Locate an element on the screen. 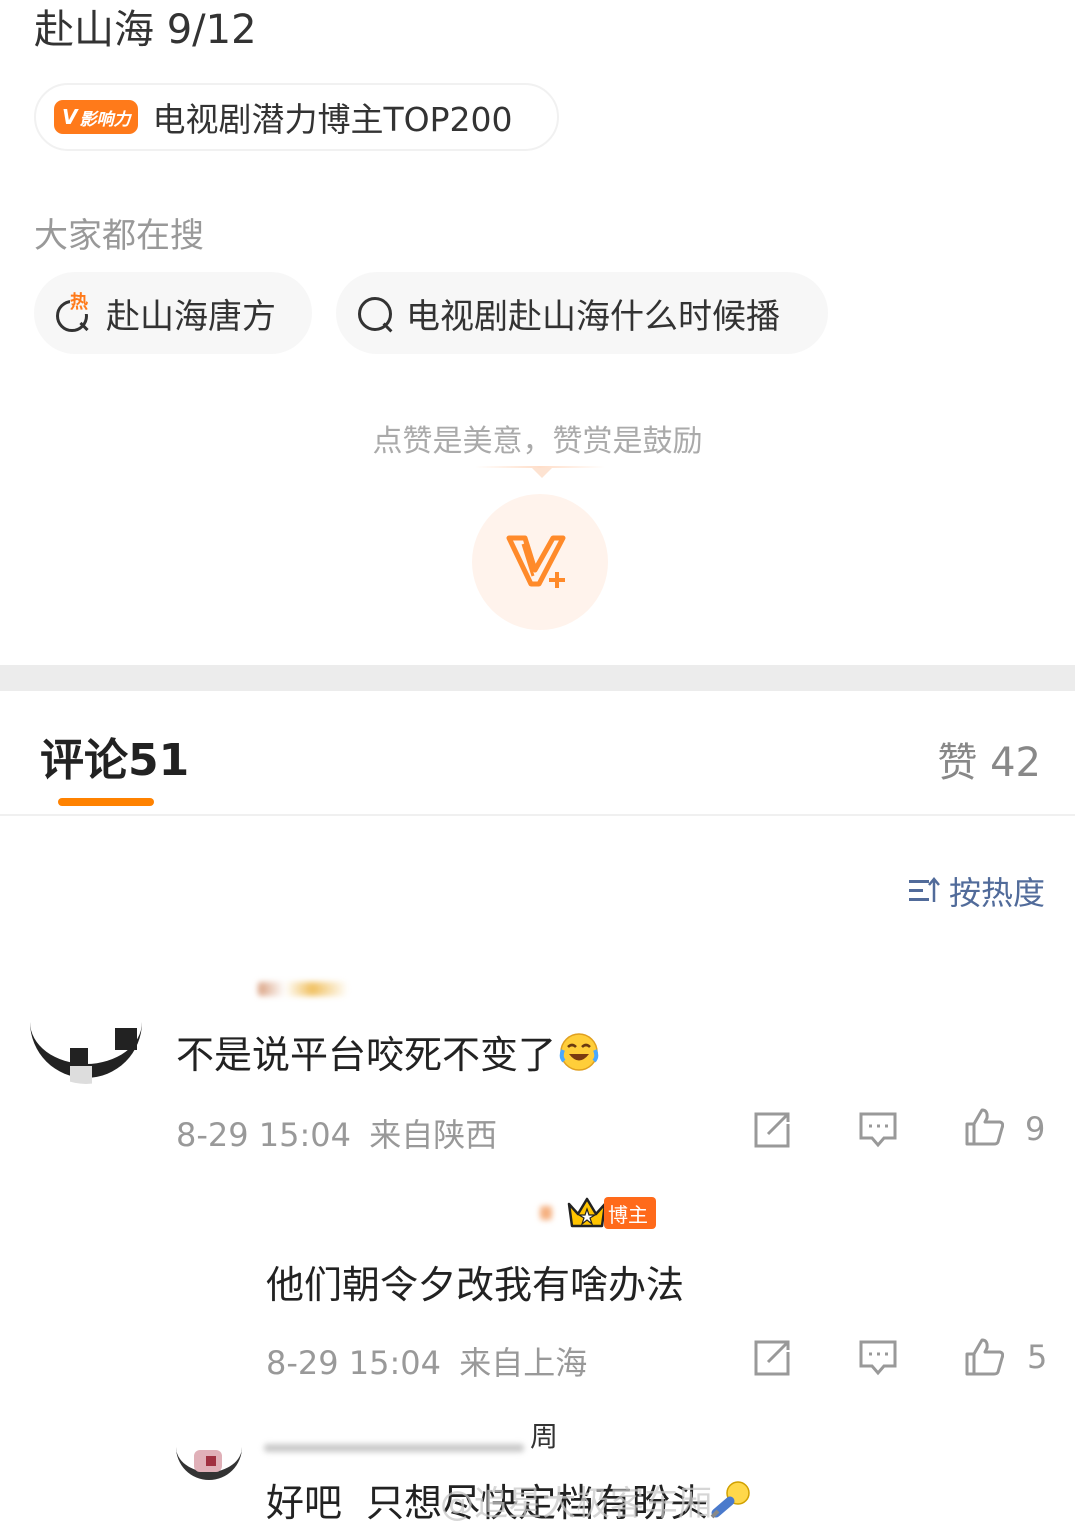  search-chip-label: 赴山海唐方 is located at coordinates (191, 316).